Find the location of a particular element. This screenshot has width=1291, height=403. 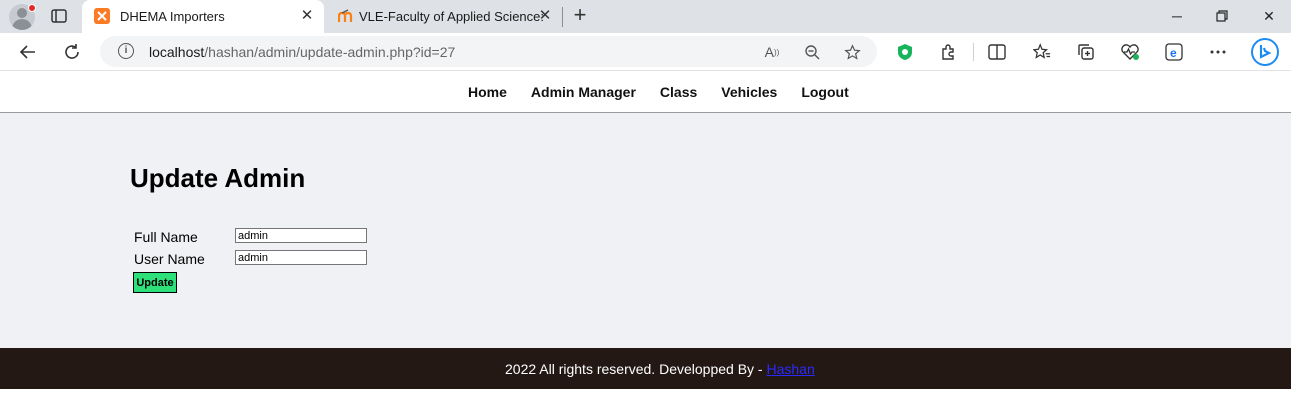

nav-vehicles: Vehicles is located at coordinates (749, 92).